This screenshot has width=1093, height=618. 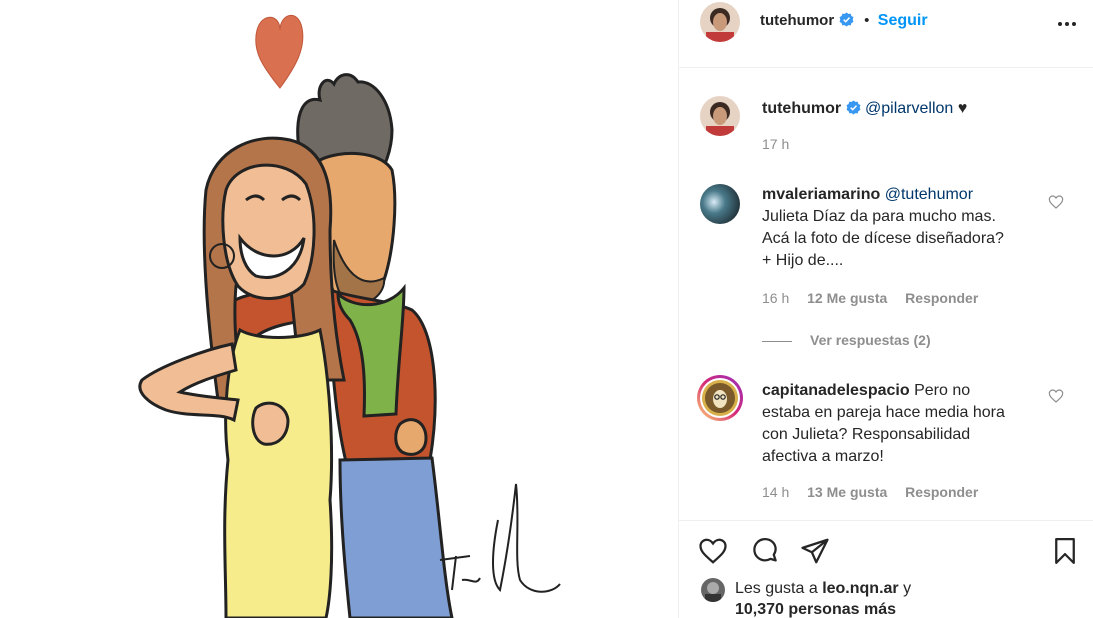 What do you see at coordinates (929, 194) in the screenshot?
I see `comment-mention: @tutehumor` at bounding box center [929, 194].